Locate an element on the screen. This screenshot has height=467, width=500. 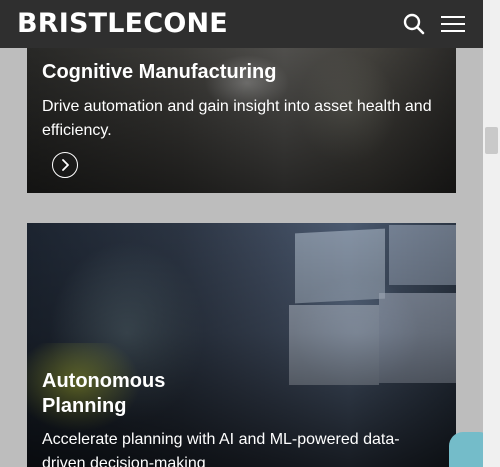
scrollbar-thumb is located at coordinates (491, 140).